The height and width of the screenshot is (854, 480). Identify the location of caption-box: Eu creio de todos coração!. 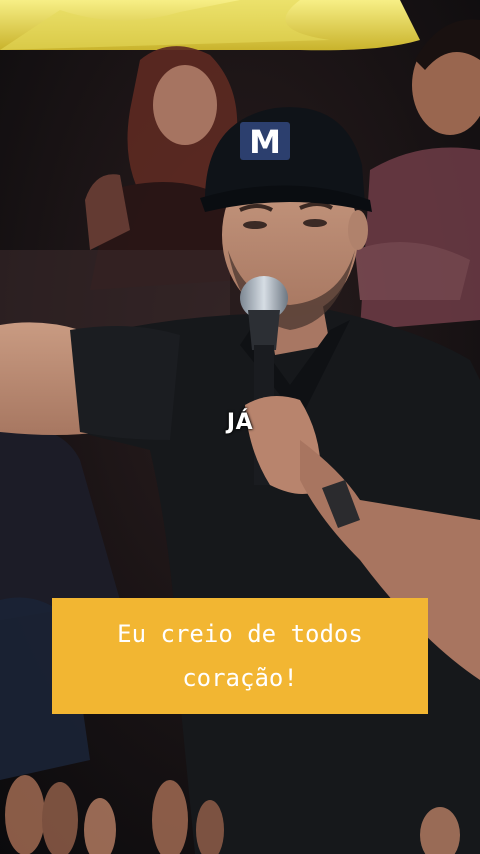
(240, 656).